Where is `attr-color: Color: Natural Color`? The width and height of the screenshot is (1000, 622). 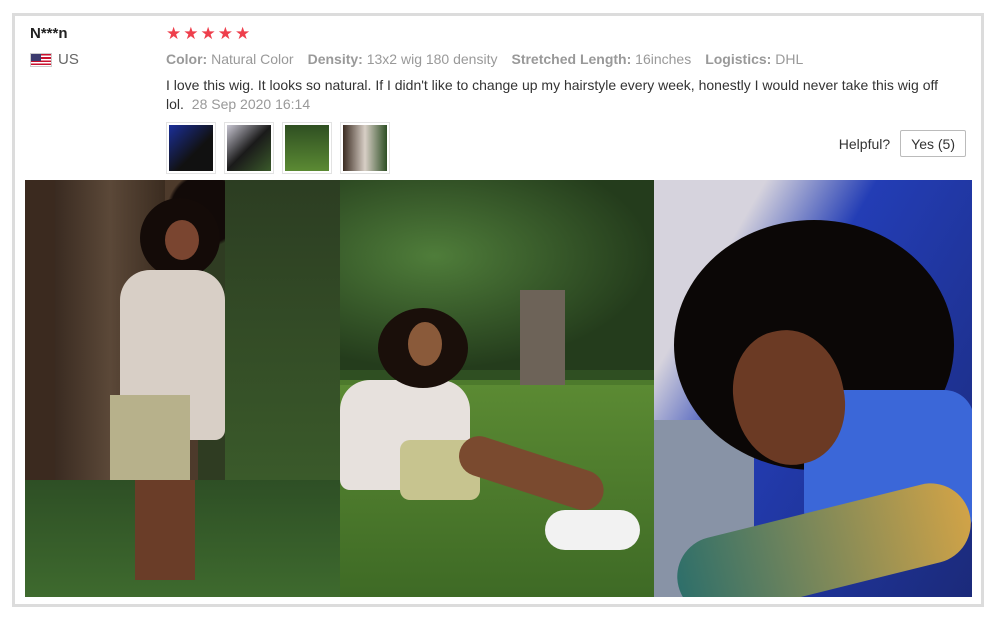
attr-color: Color: Natural Color is located at coordinates (230, 59).